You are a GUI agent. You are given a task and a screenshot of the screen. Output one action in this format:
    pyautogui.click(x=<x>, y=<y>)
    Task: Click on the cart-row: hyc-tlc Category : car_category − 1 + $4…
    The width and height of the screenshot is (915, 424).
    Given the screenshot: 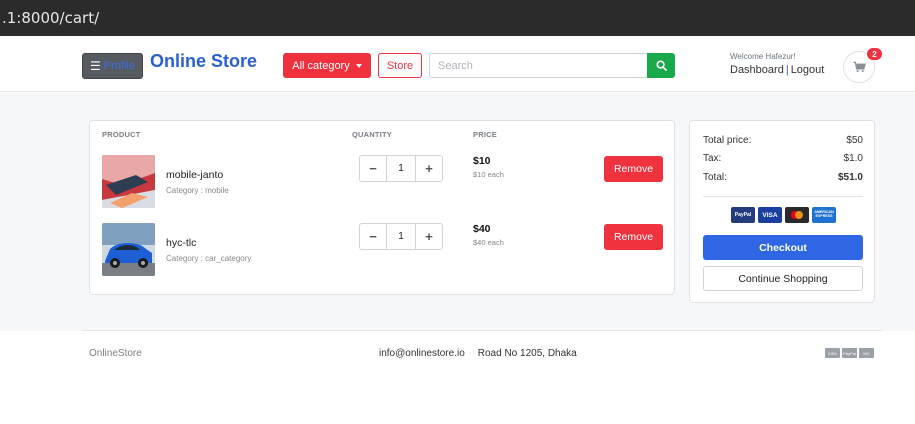 What is the action you would take?
    pyautogui.click(x=383, y=251)
    